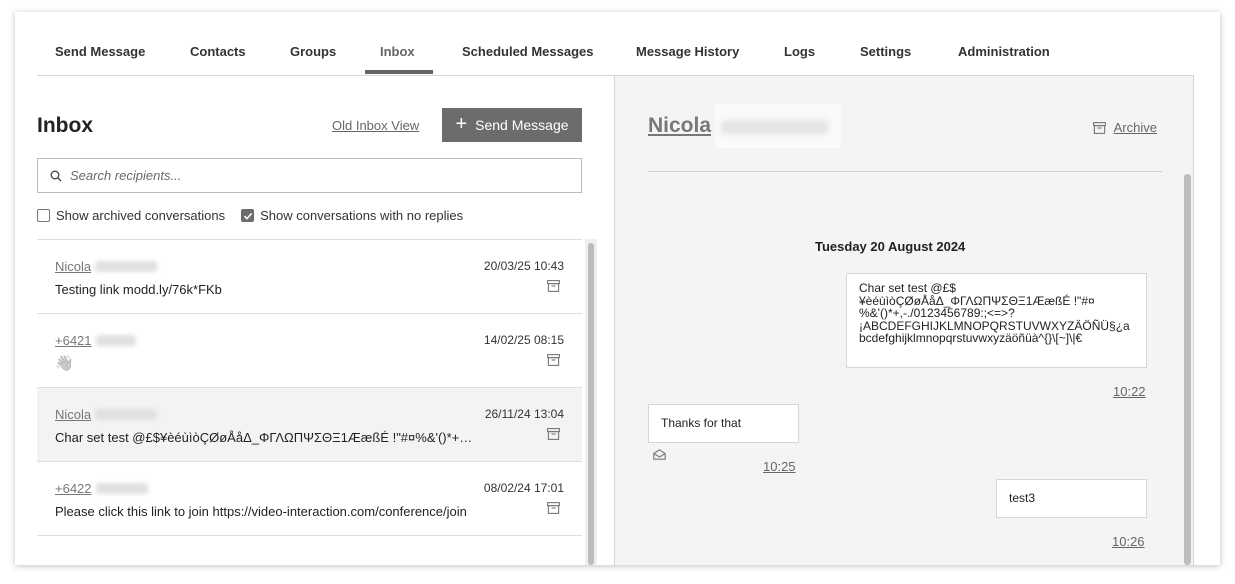  Describe the element at coordinates (399, 72) in the screenshot. I see `active-tab-indicator` at that location.